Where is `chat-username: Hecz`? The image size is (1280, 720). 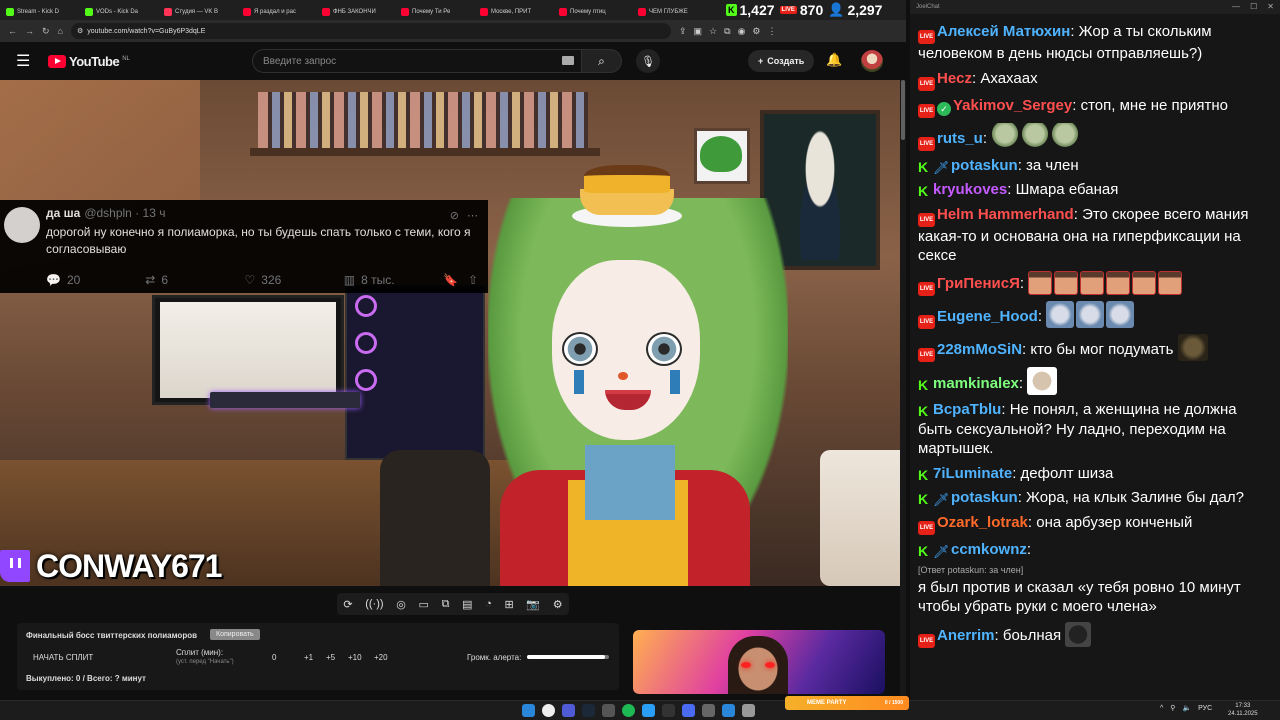 chat-username: Hecz is located at coordinates (954, 78).